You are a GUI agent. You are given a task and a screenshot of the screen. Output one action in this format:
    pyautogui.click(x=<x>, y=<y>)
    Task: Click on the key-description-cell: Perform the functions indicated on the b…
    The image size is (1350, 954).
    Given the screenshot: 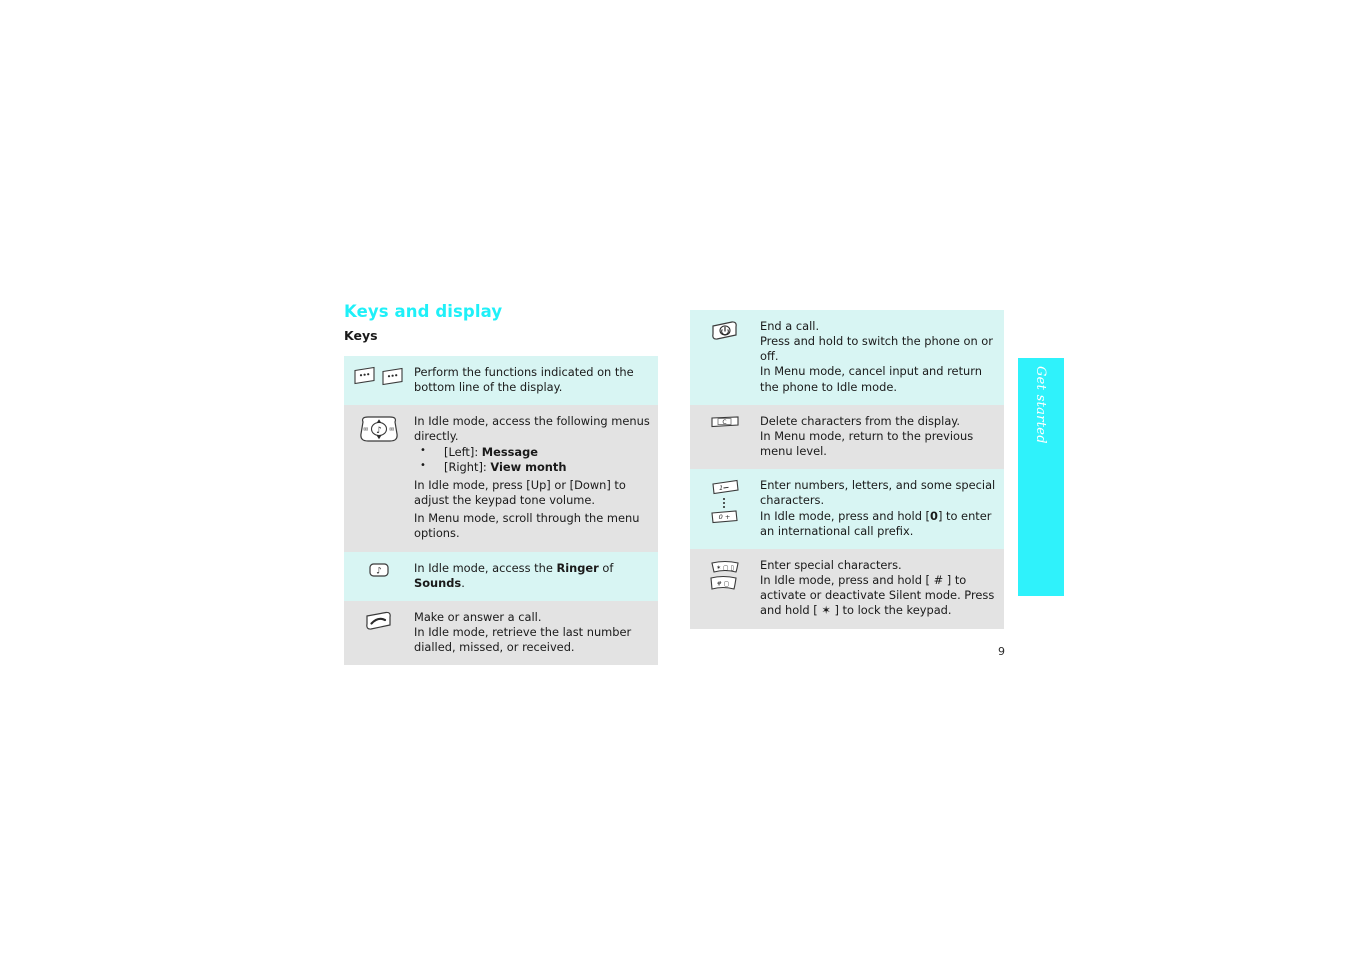 What is the action you would take?
    pyautogui.click(x=536, y=380)
    